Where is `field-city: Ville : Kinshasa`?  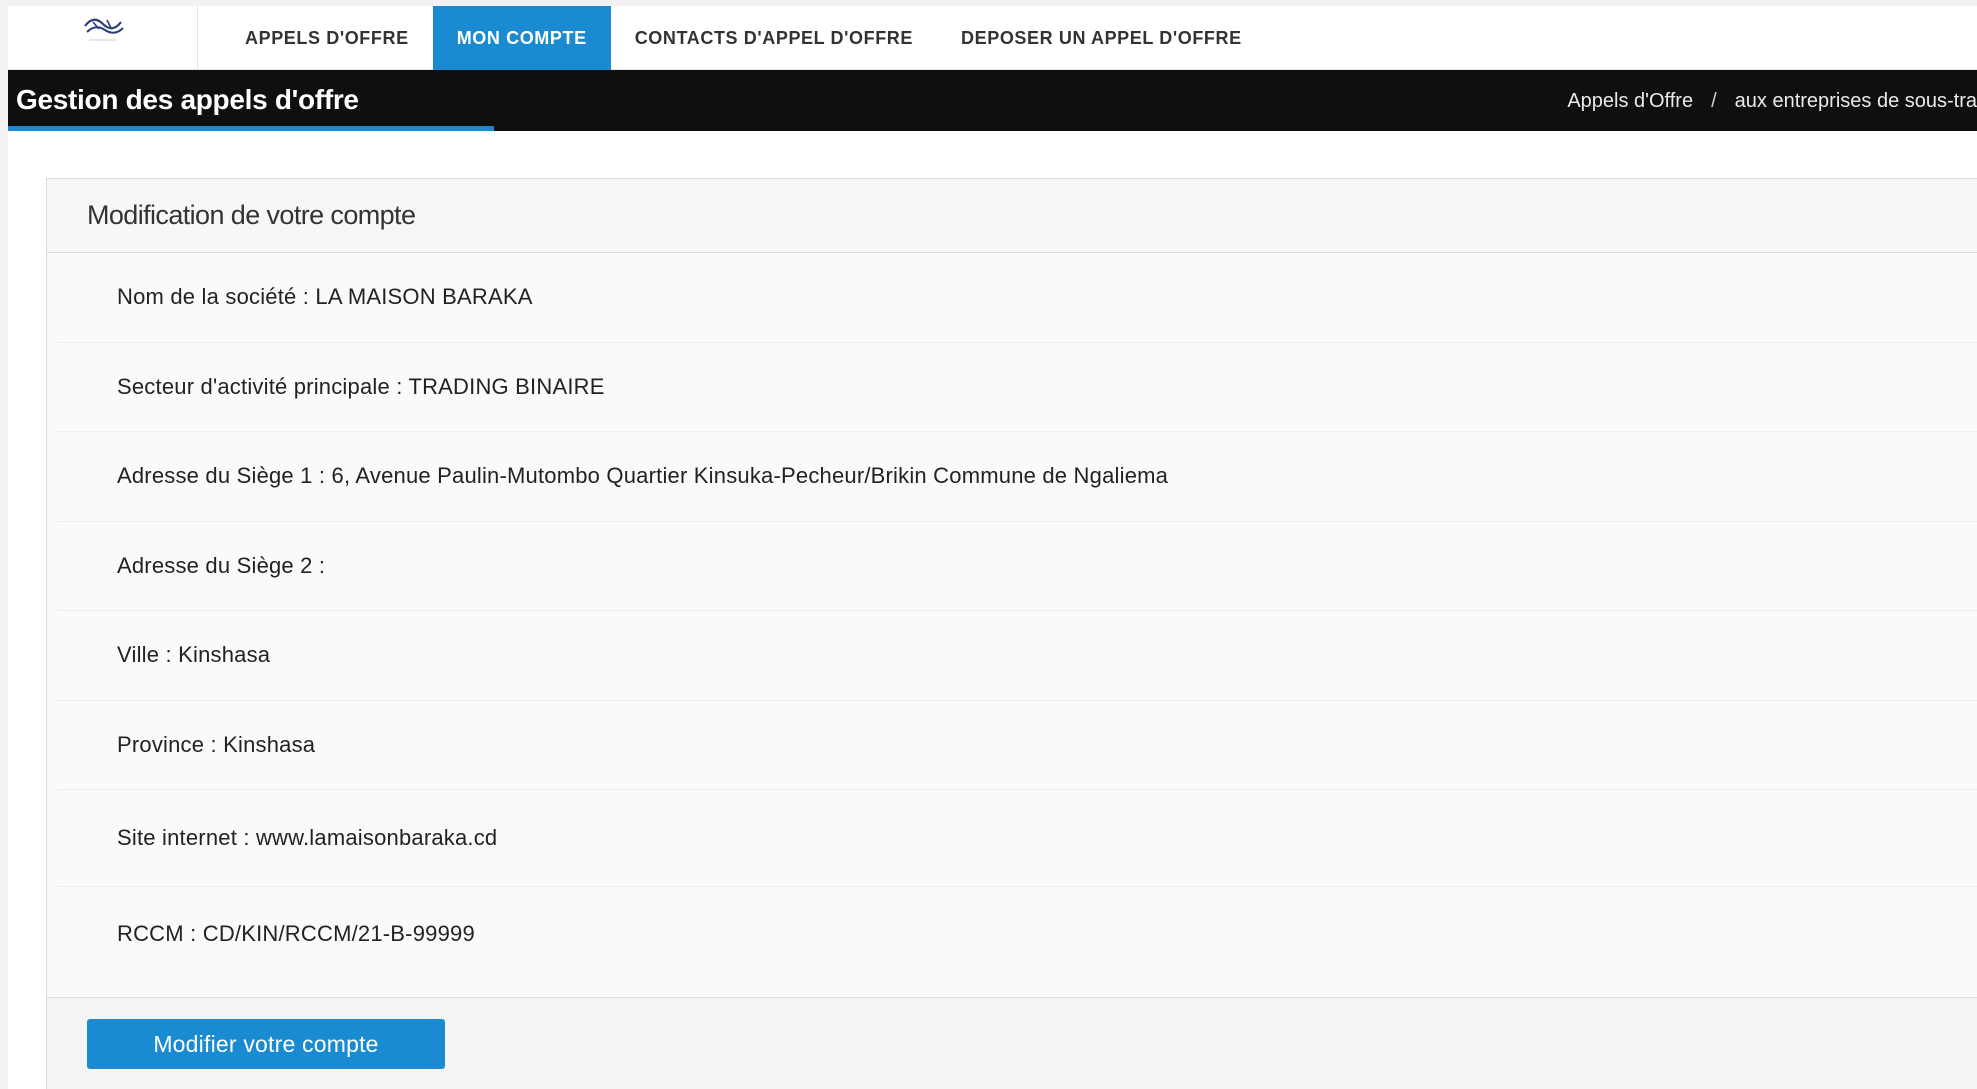
field-city: Ville : Kinshasa is located at coordinates (1017, 656).